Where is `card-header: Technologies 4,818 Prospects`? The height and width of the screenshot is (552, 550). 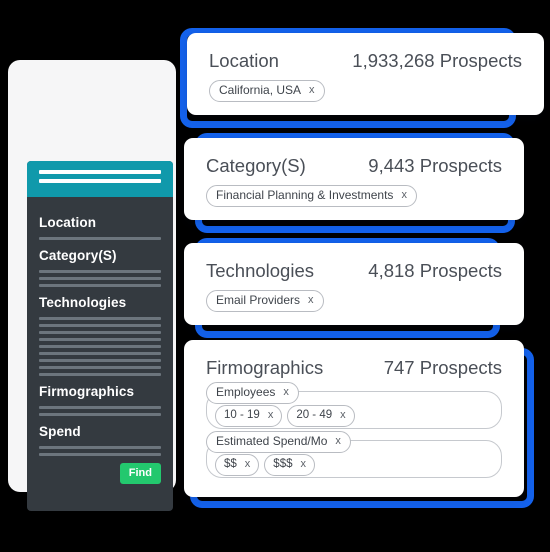
card-header: Technologies 4,818 Prospects is located at coordinates (354, 271).